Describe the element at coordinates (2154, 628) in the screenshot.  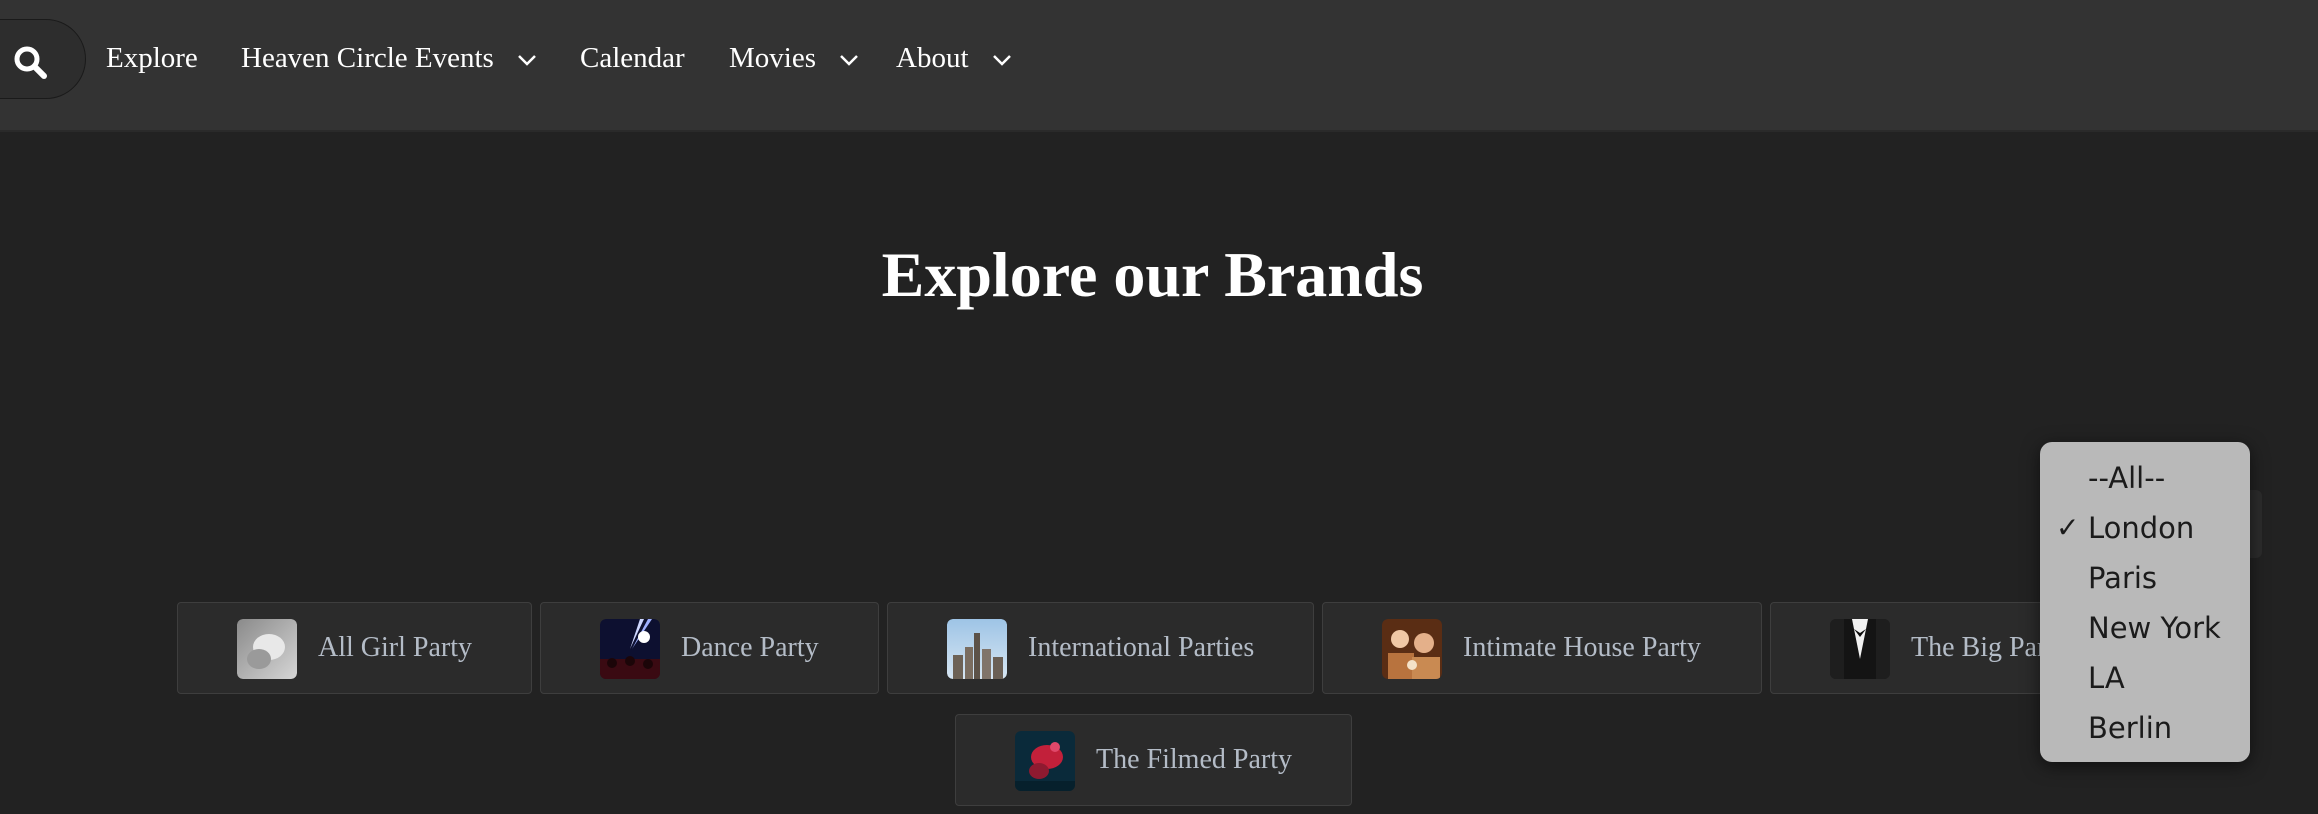
I see `dropdown-option-new-york: New York` at that location.